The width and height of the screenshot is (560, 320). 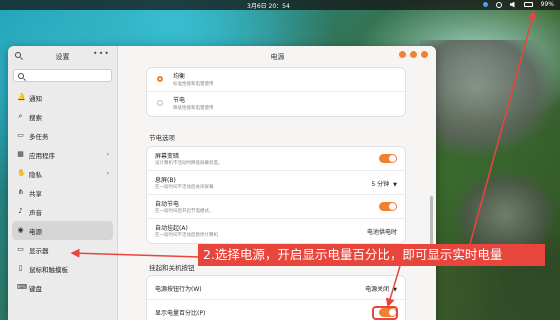 What do you see at coordinates (62, 56) in the screenshot?
I see `sidebar-header: 设置 •••` at bounding box center [62, 56].